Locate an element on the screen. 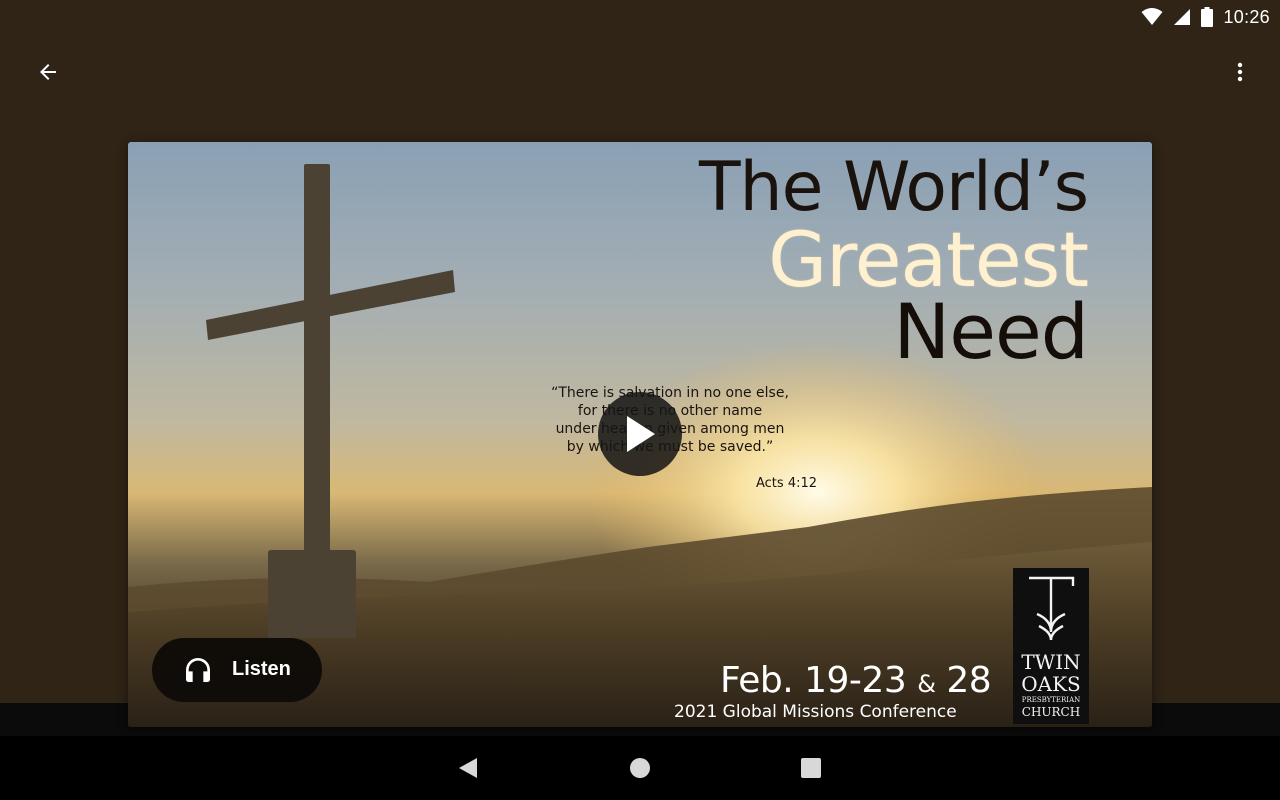 Image resolution: width=1280 pixels, height=800 pixels. headline-line-3: Need is located at coordinates (991, 331).